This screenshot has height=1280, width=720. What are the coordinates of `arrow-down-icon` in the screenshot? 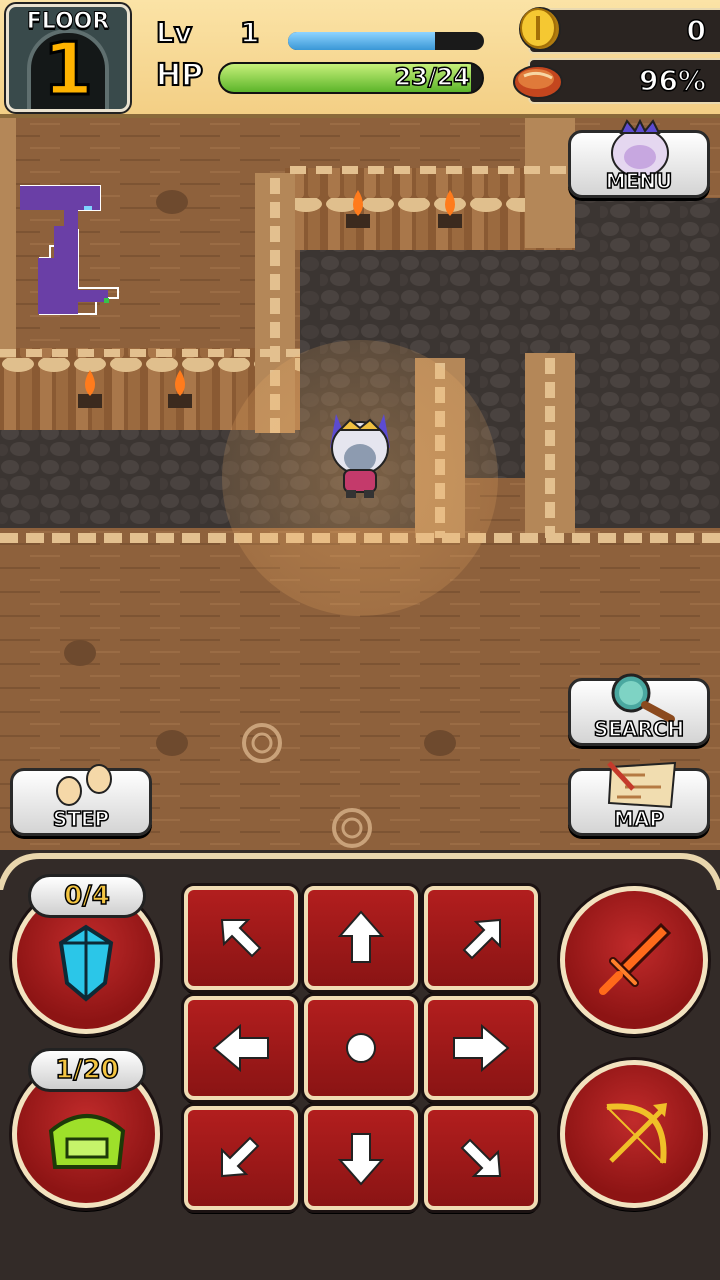 It's located at (361, 1159).